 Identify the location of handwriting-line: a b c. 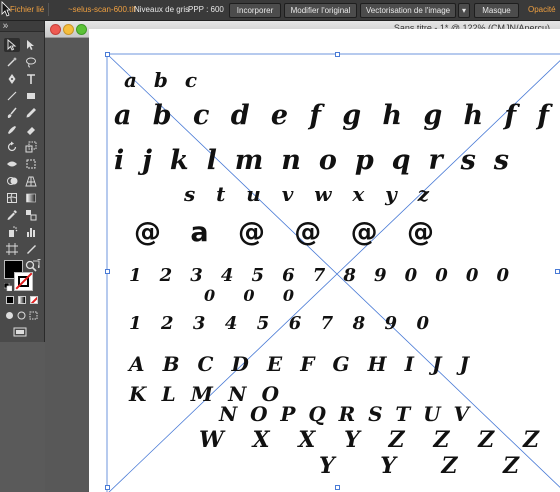
(163, 80).